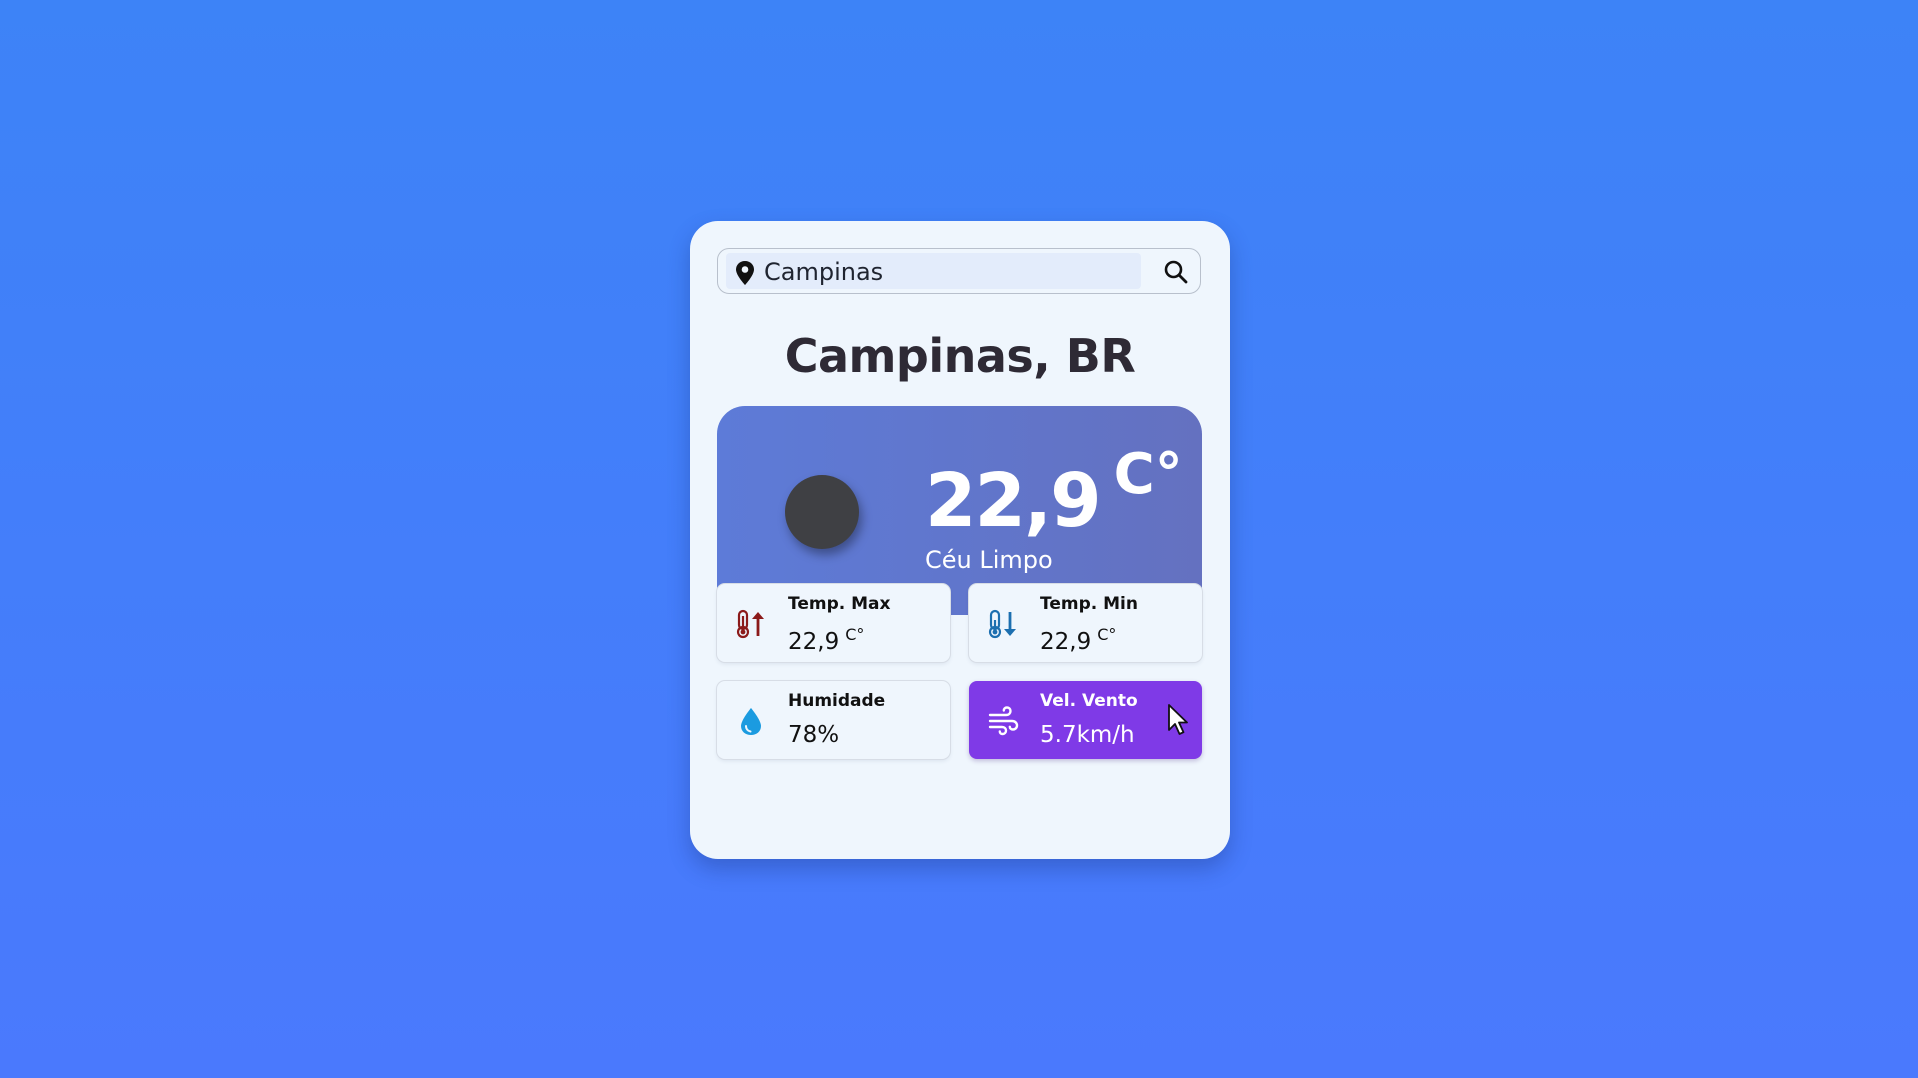 This screenshot has height=1078, width=1918. What do you see at coordinates (1089, 604) in the screenshot?
I see `detail-label: Temp. Min` at bounding box center [1089, 604].